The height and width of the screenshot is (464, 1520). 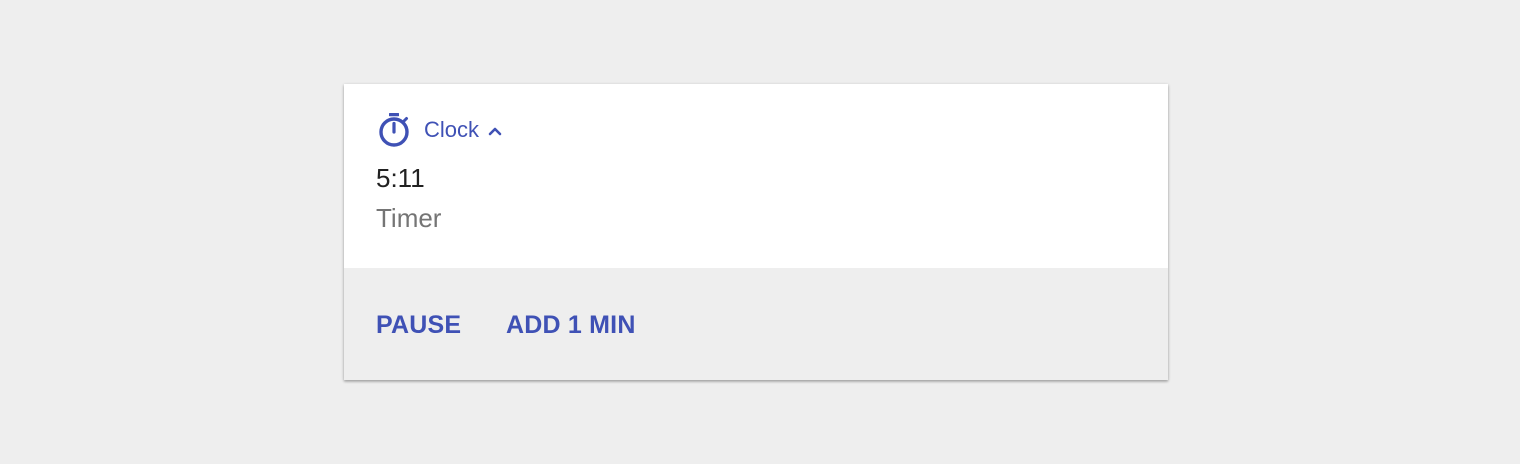 What do you see at coordinates (394, 130) in the screenshot?
I see `stopwatch-icon` at bounding box center [394, 130].